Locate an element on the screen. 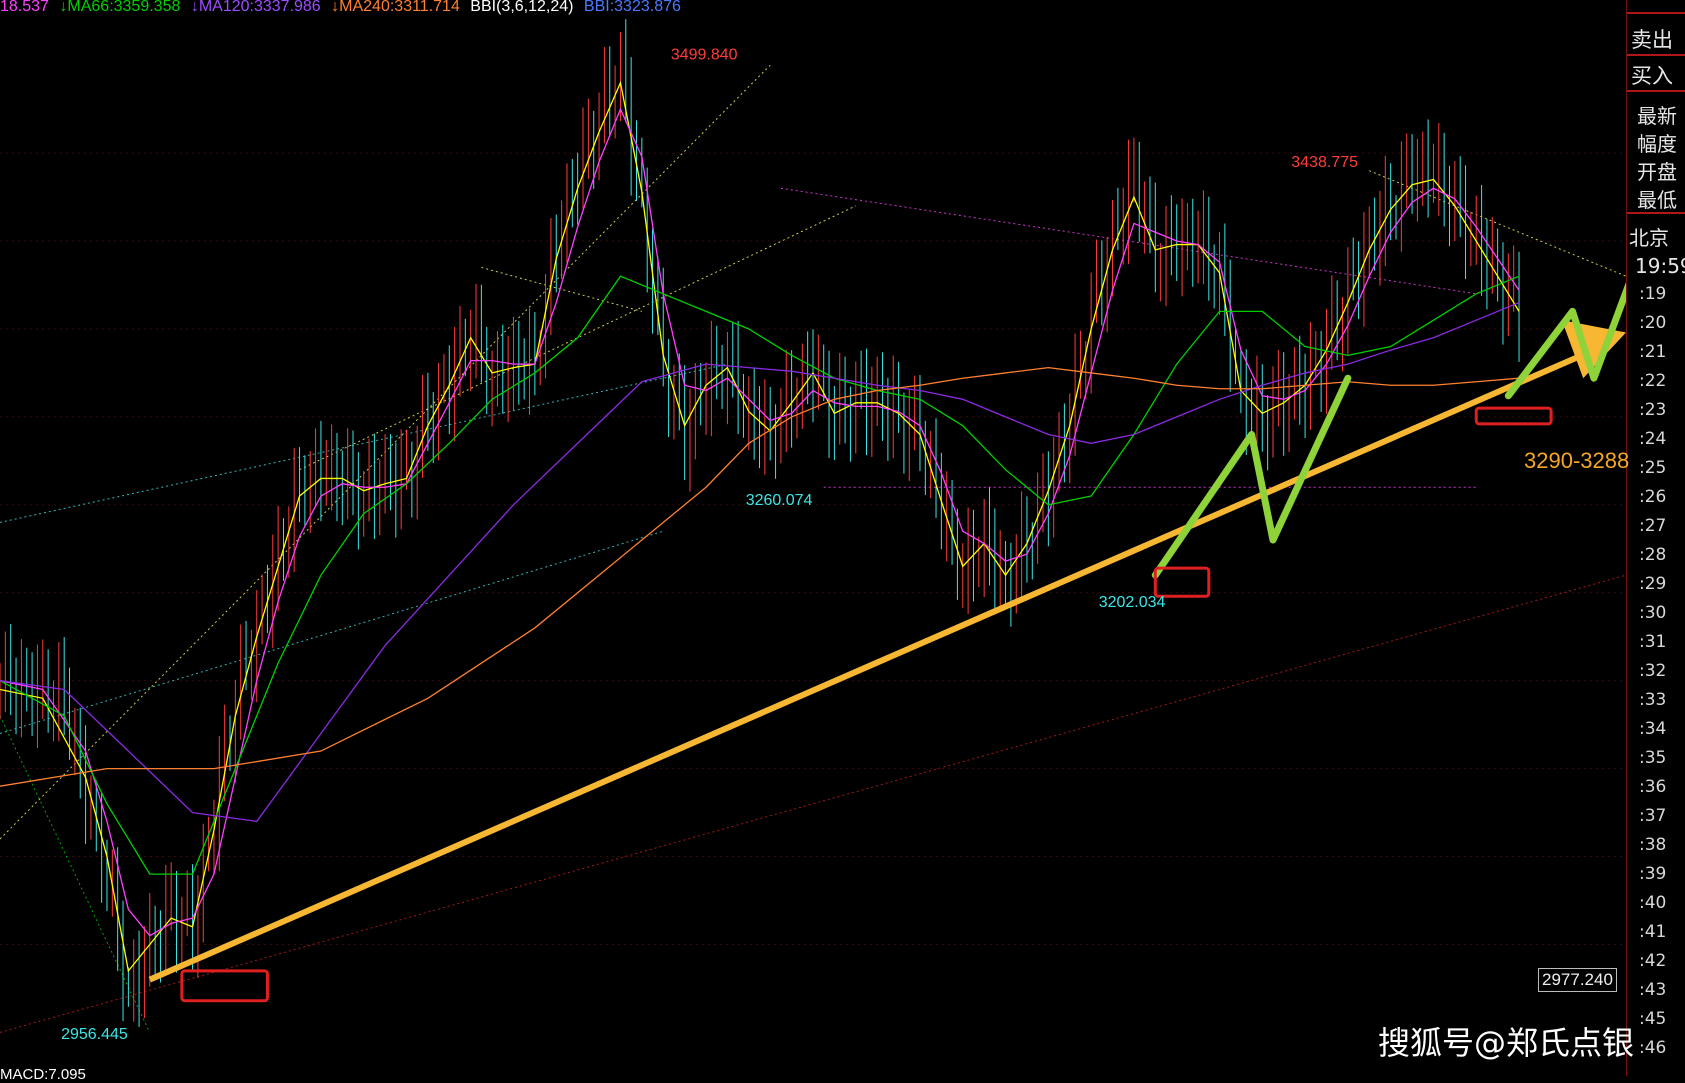  ma120-value: ↓MA120:3337.986 is located at coordinates (255, 7).